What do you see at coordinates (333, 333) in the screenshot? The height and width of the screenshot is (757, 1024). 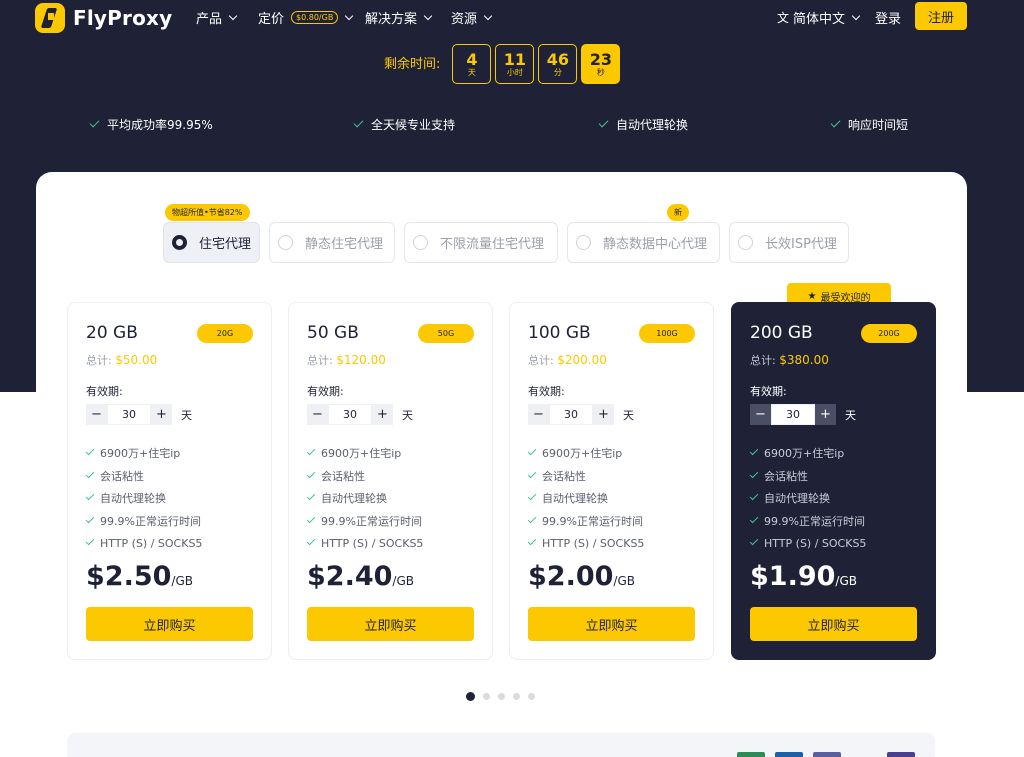 I see `plan-title: 50 GB` at bounding box center [333, 333].